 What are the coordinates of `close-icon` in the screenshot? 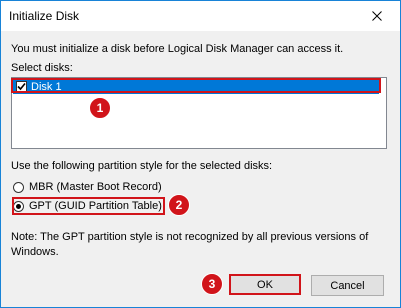 It's located at (377, 16).